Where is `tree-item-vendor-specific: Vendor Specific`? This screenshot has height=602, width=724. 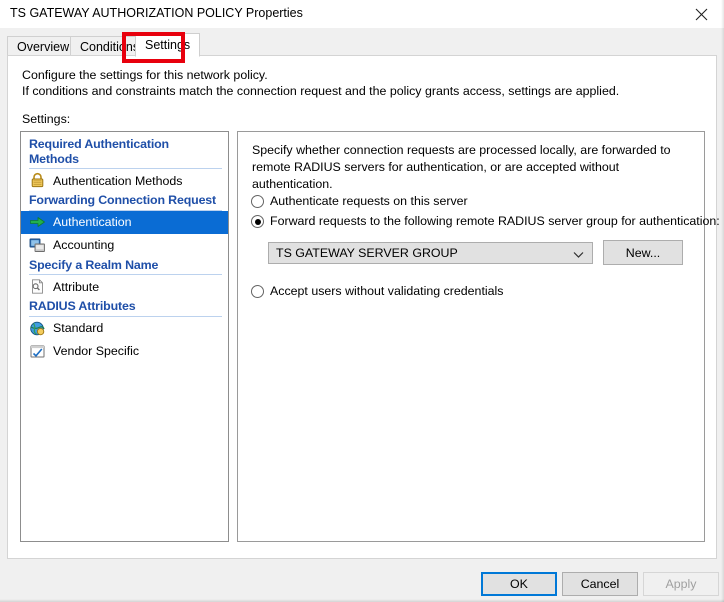
tree-item-vendor-specific: Vendor Specific is located at coordinates (124, 351).